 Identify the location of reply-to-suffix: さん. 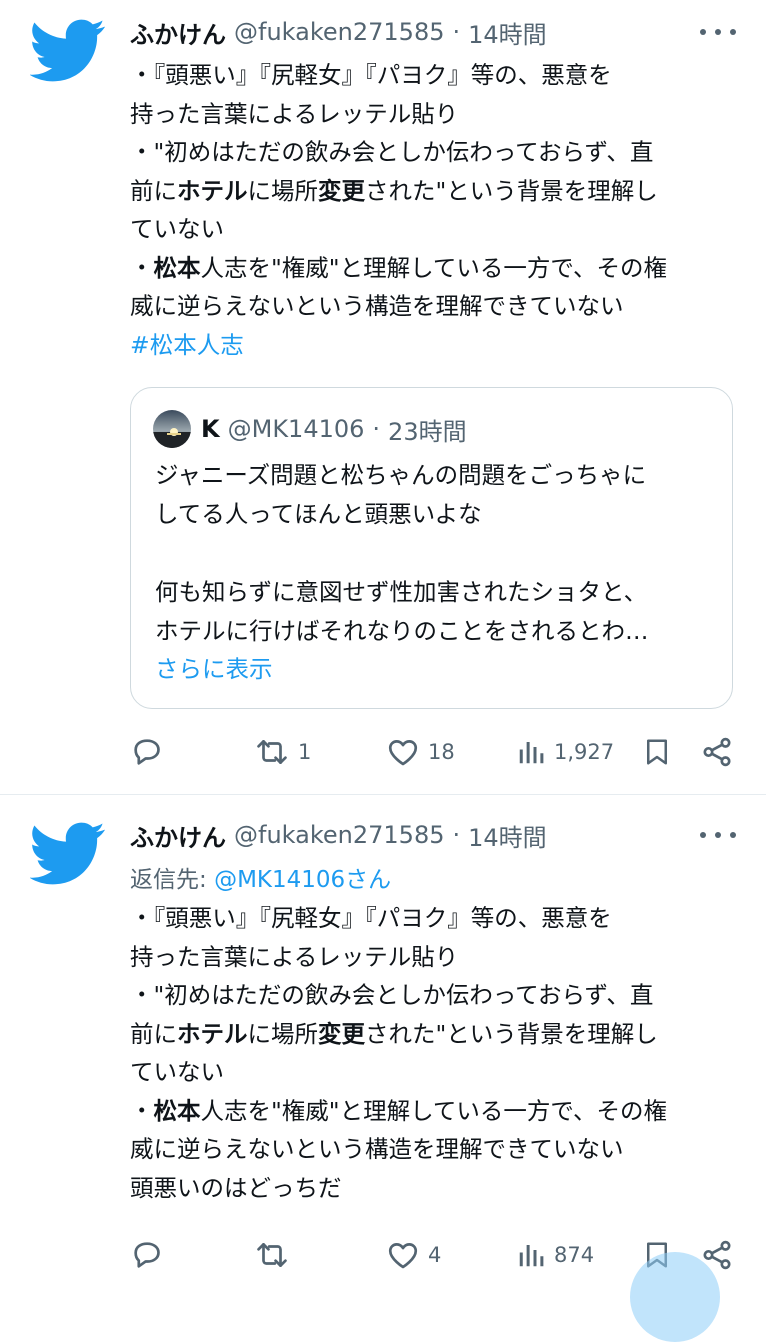
(368, 880).